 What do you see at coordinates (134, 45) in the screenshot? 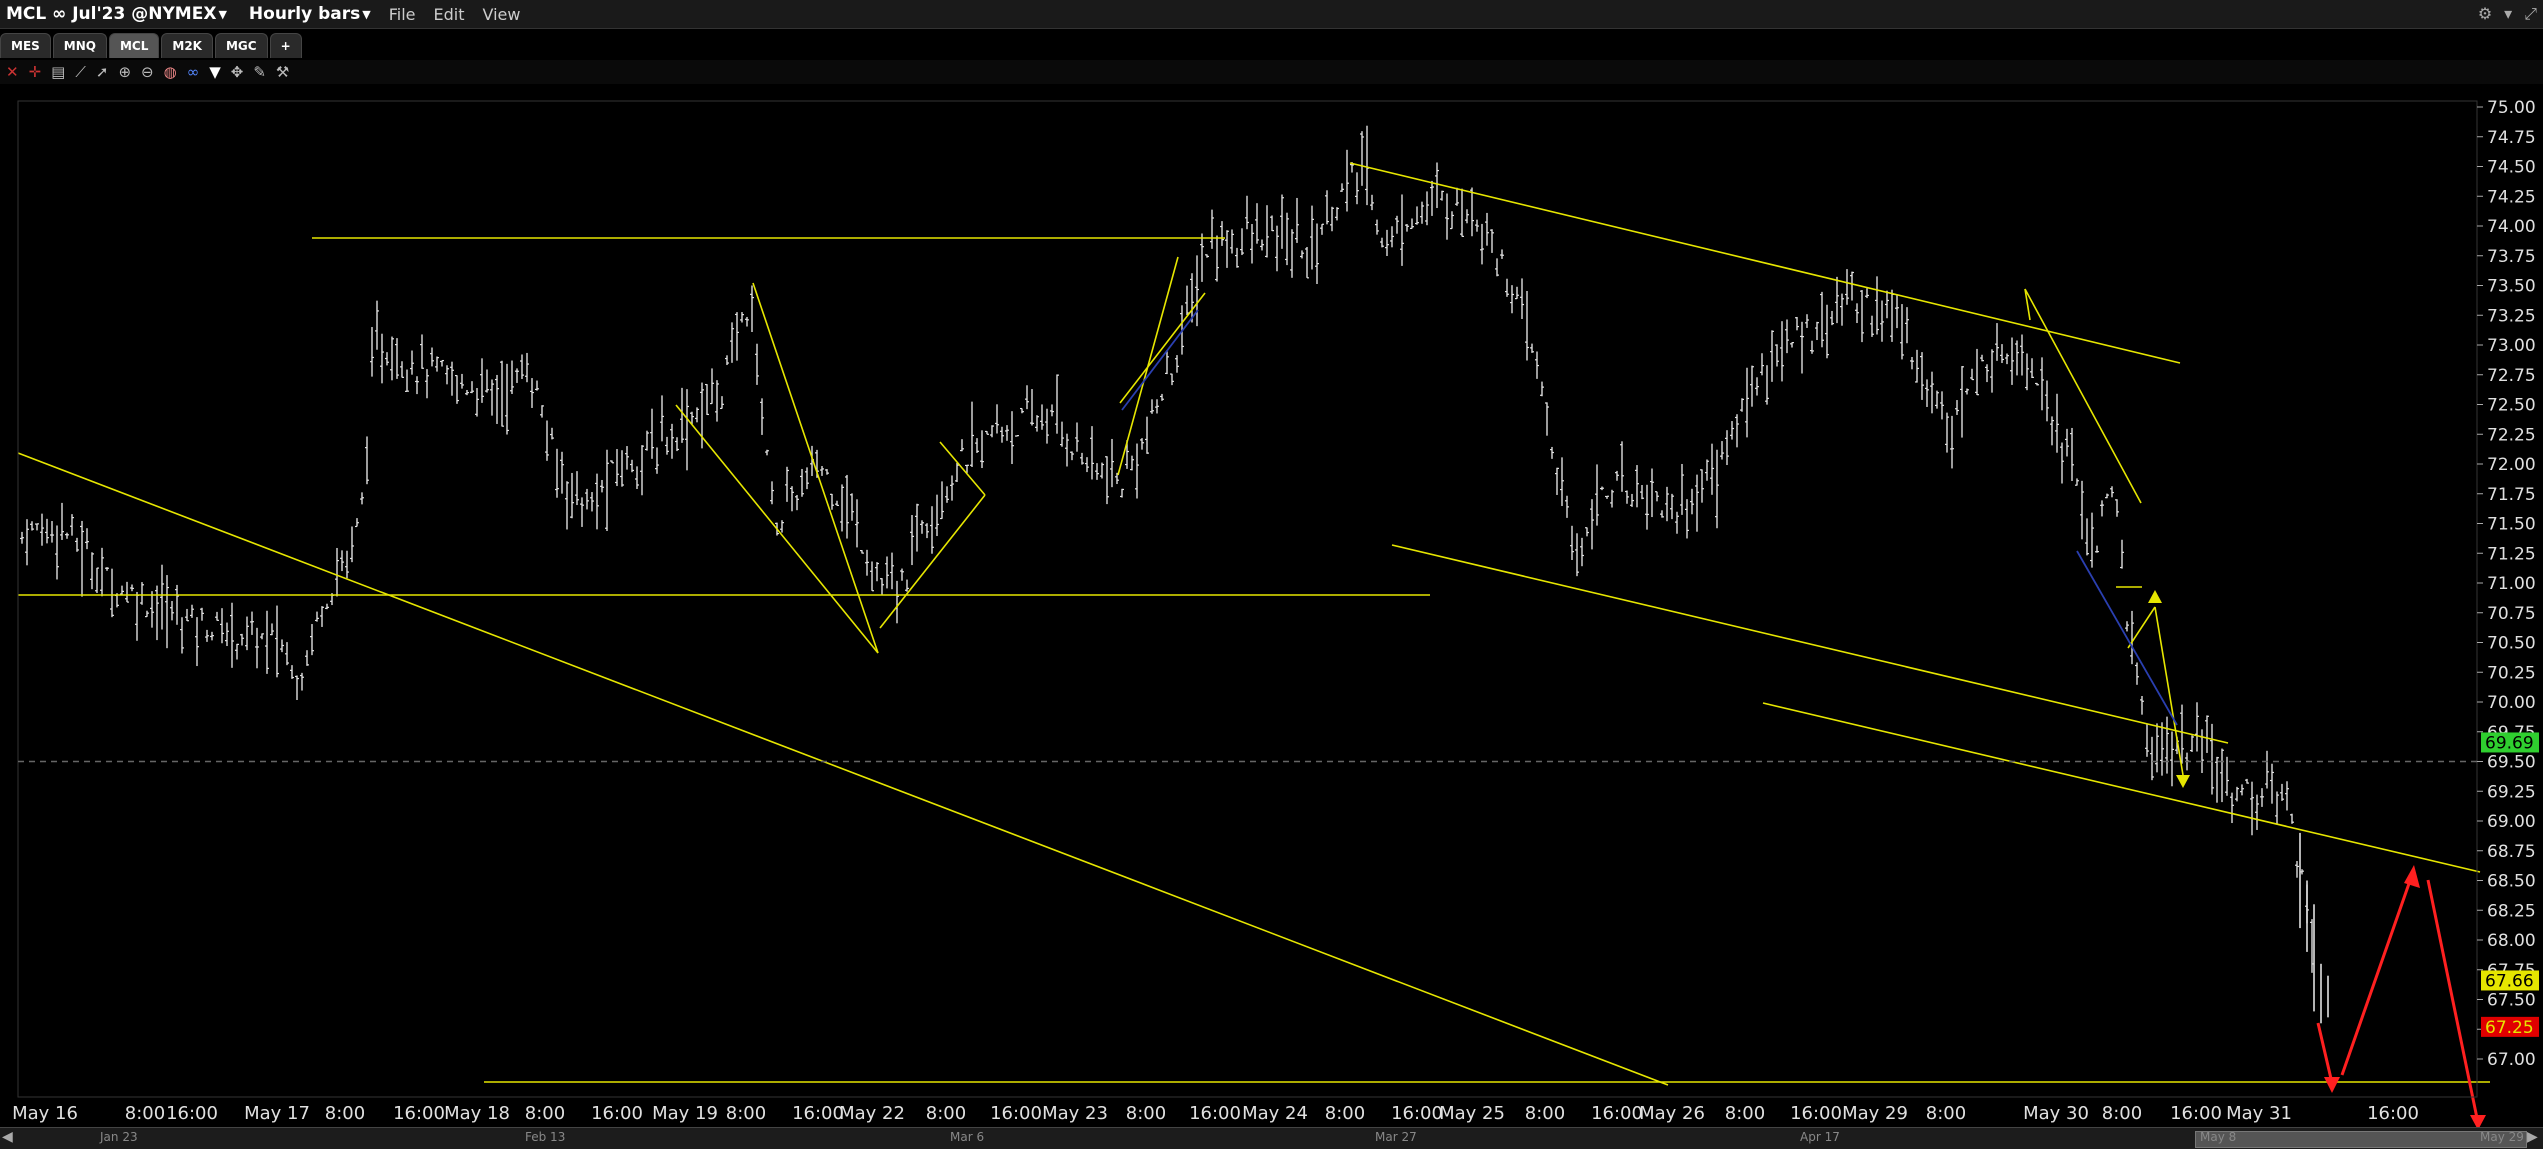
I see `tab-mcl: MCL` at bounding box center [134, 45].